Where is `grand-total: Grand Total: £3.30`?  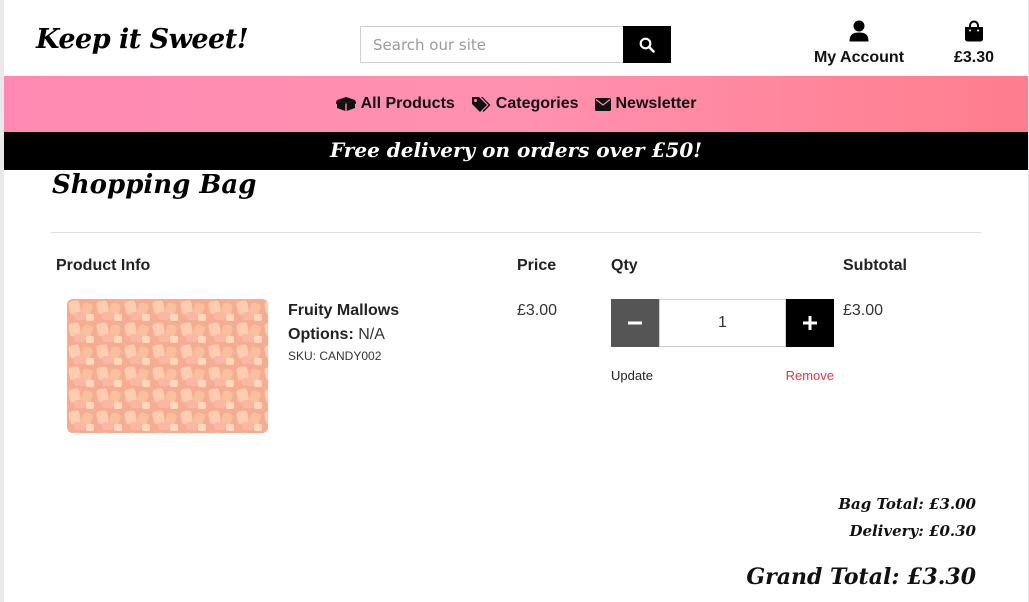
grand-total: Grand Total: £3.30 is located at coordinates (861, 577).